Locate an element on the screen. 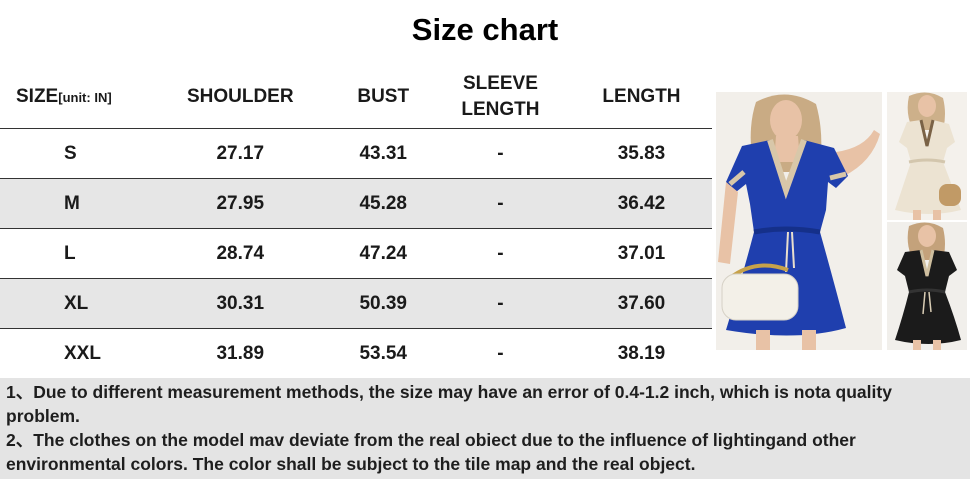 The height and width of the screenshot is (479, 970). shoulder-cell: 28.74 is located at coordinates (240, 253).